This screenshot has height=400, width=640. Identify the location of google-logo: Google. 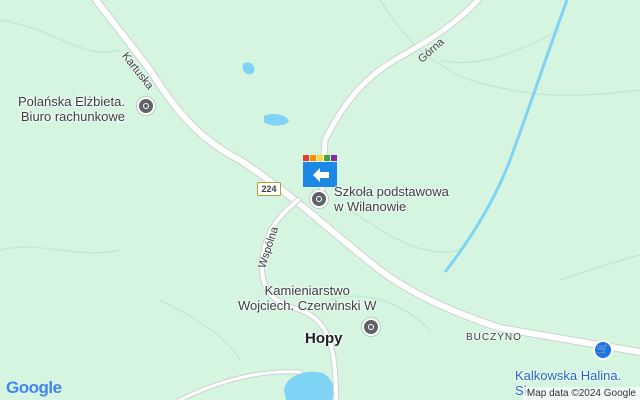
(34, 388).